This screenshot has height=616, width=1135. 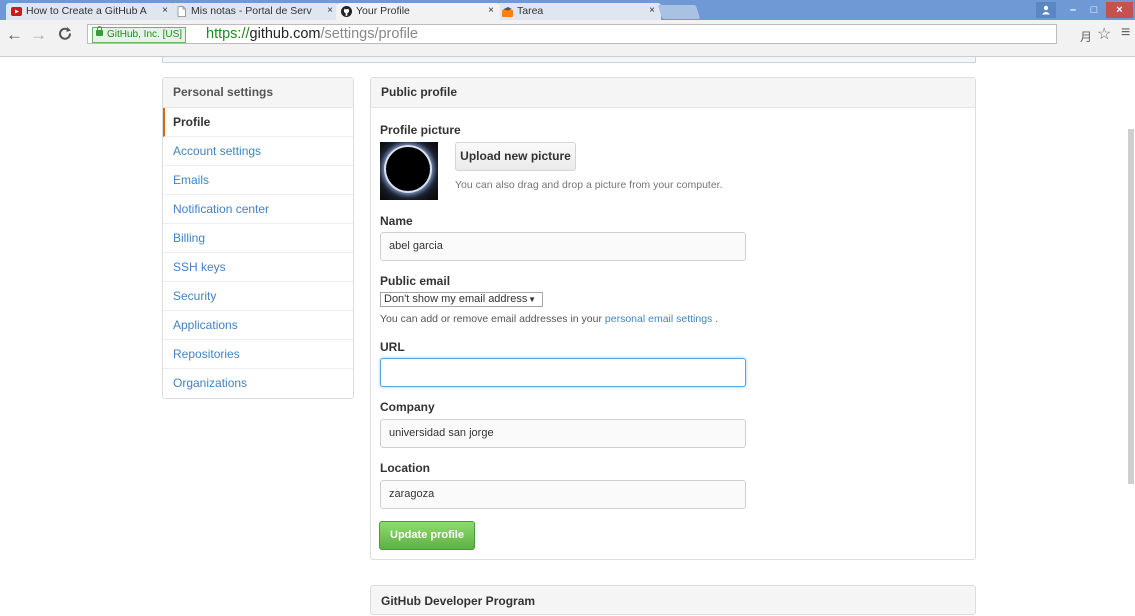 I want to click on sidebar-item-repositories: Repositories, so click(x=258, y=354).